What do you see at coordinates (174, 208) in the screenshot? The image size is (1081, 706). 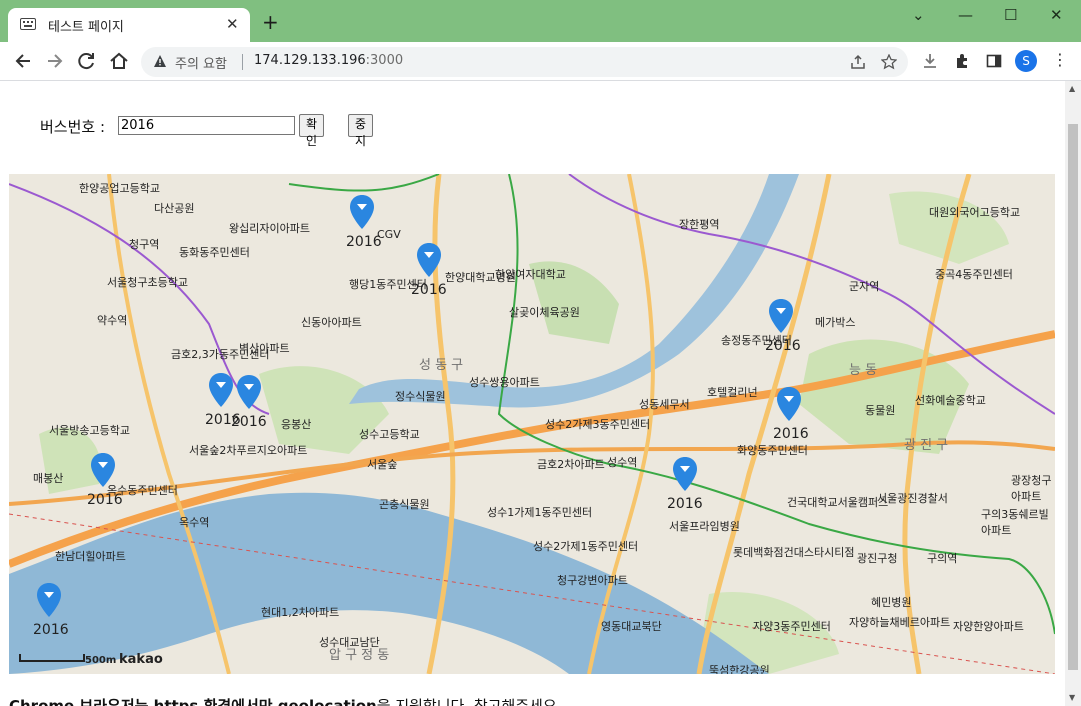 I see `place-label: 다산공원` at bounding box center [174, 208].